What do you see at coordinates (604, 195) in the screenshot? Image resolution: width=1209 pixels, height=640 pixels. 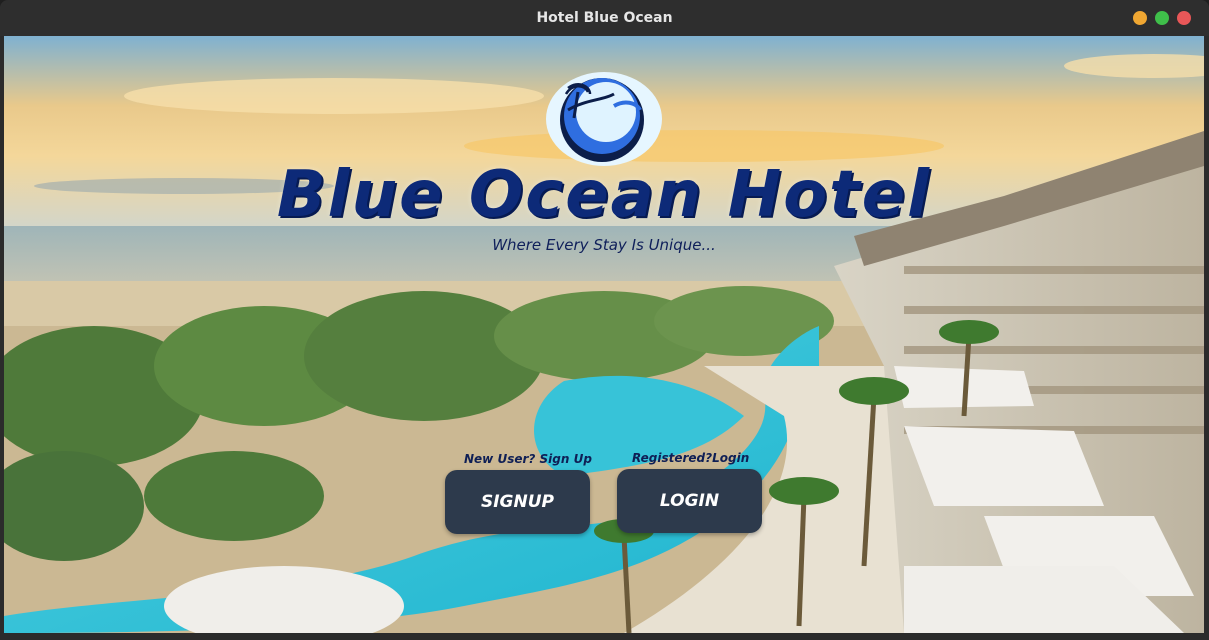 I see `hotel-brand-title: Blue Ocean Hotel` at bounding box center [604, 195].